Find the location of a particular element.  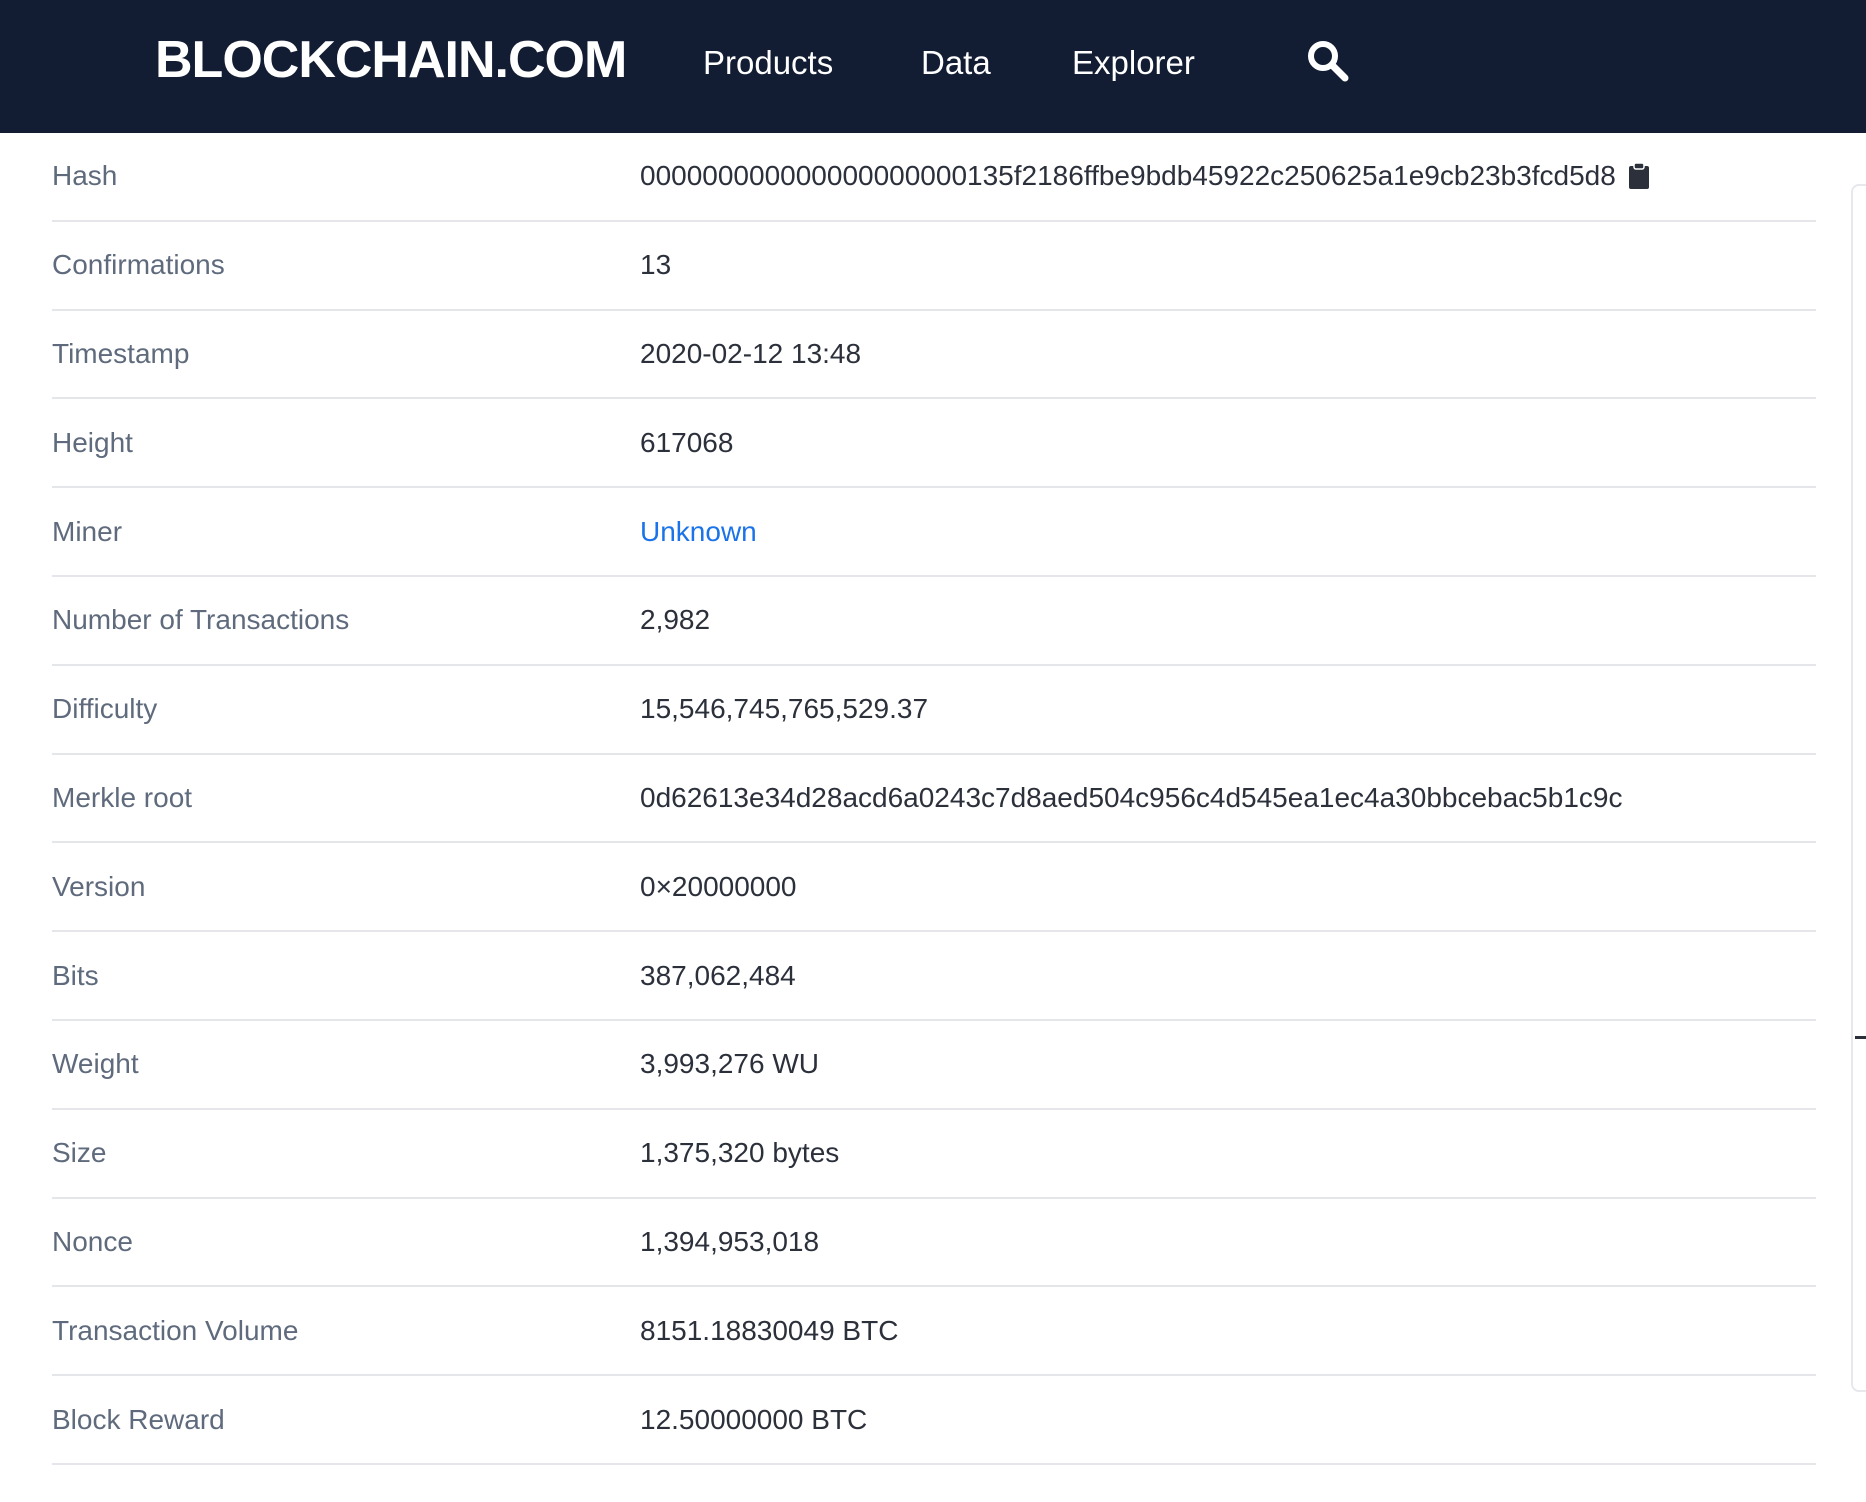

nav-data: Data is located at coordinates (956, 63).